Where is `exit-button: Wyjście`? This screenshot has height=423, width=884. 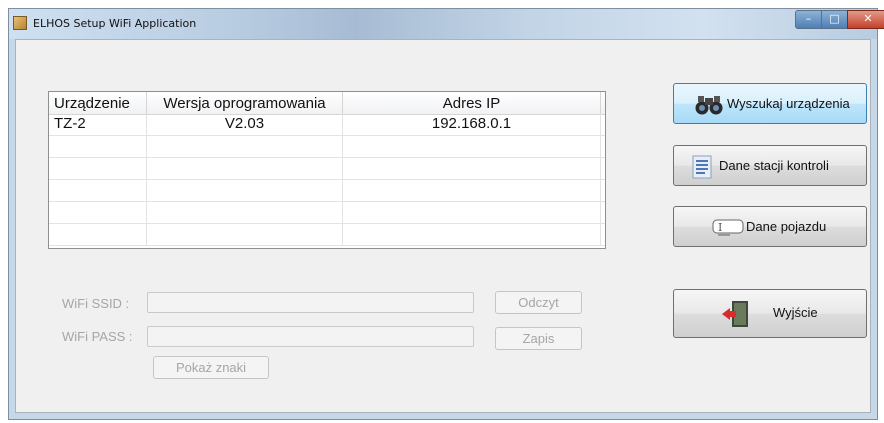
exit-button: Wyjście is located at coordinates (770, 313).